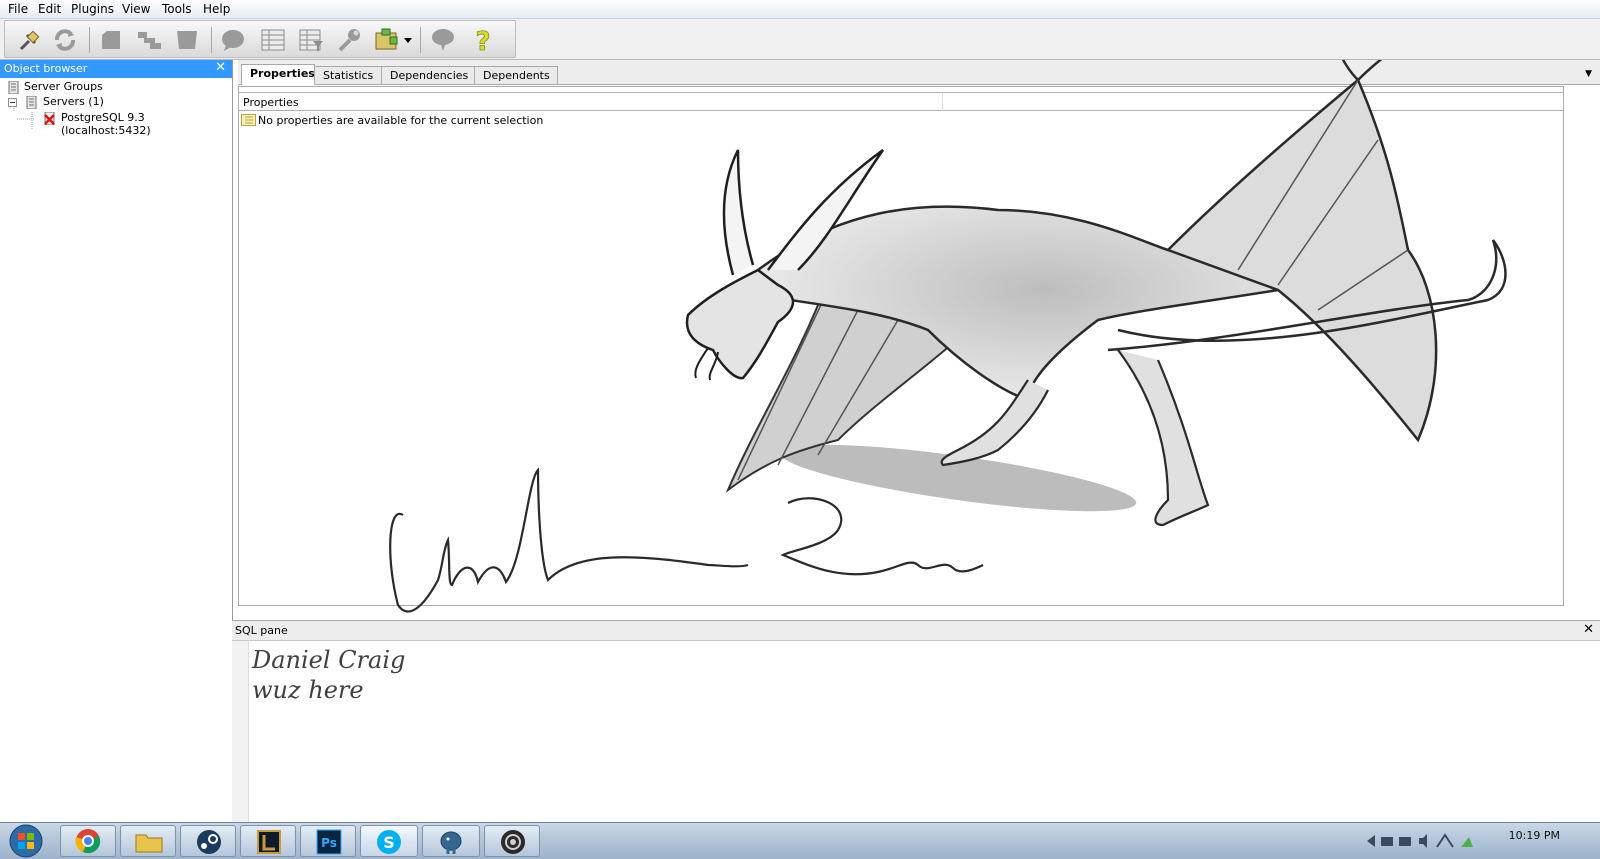 The image size is (1600, 859). What do you see at coordinates (73, 101) in the screenshot?
I see `tree-item-label: Servers (1)` at bounding box center [73, 101].